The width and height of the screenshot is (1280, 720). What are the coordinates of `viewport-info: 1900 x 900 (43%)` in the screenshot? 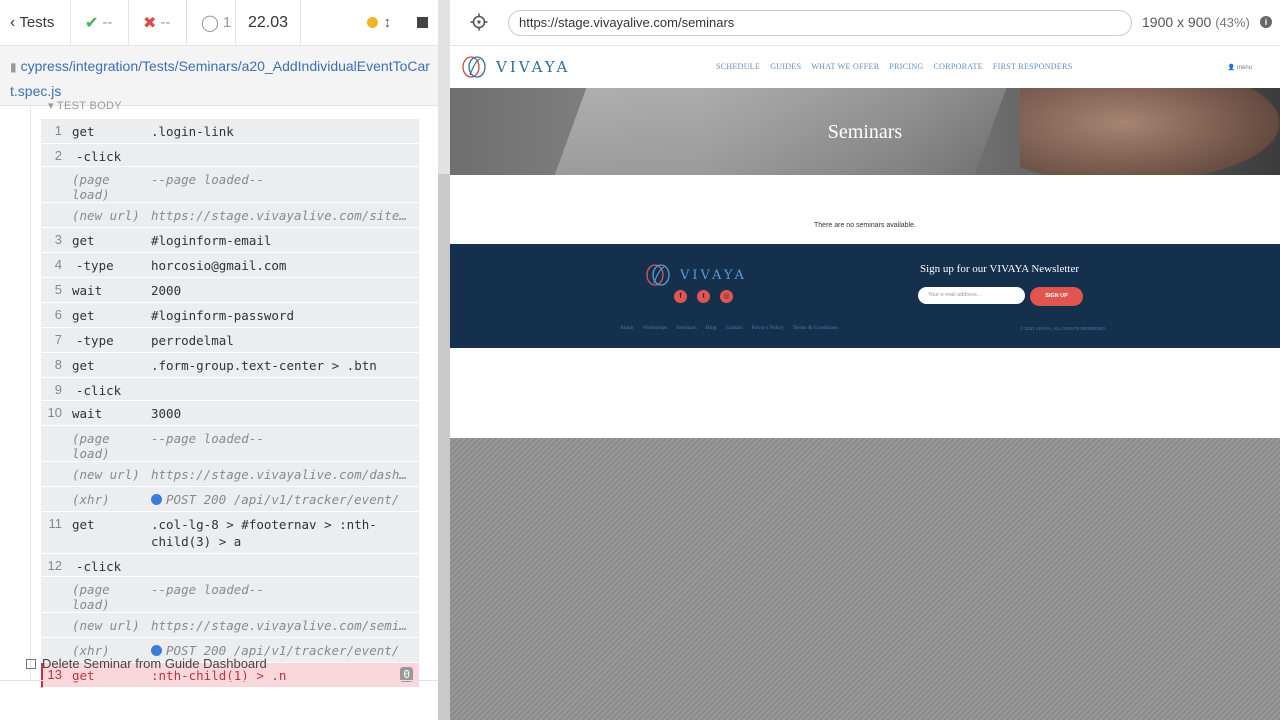 It's located at (1196, 22).